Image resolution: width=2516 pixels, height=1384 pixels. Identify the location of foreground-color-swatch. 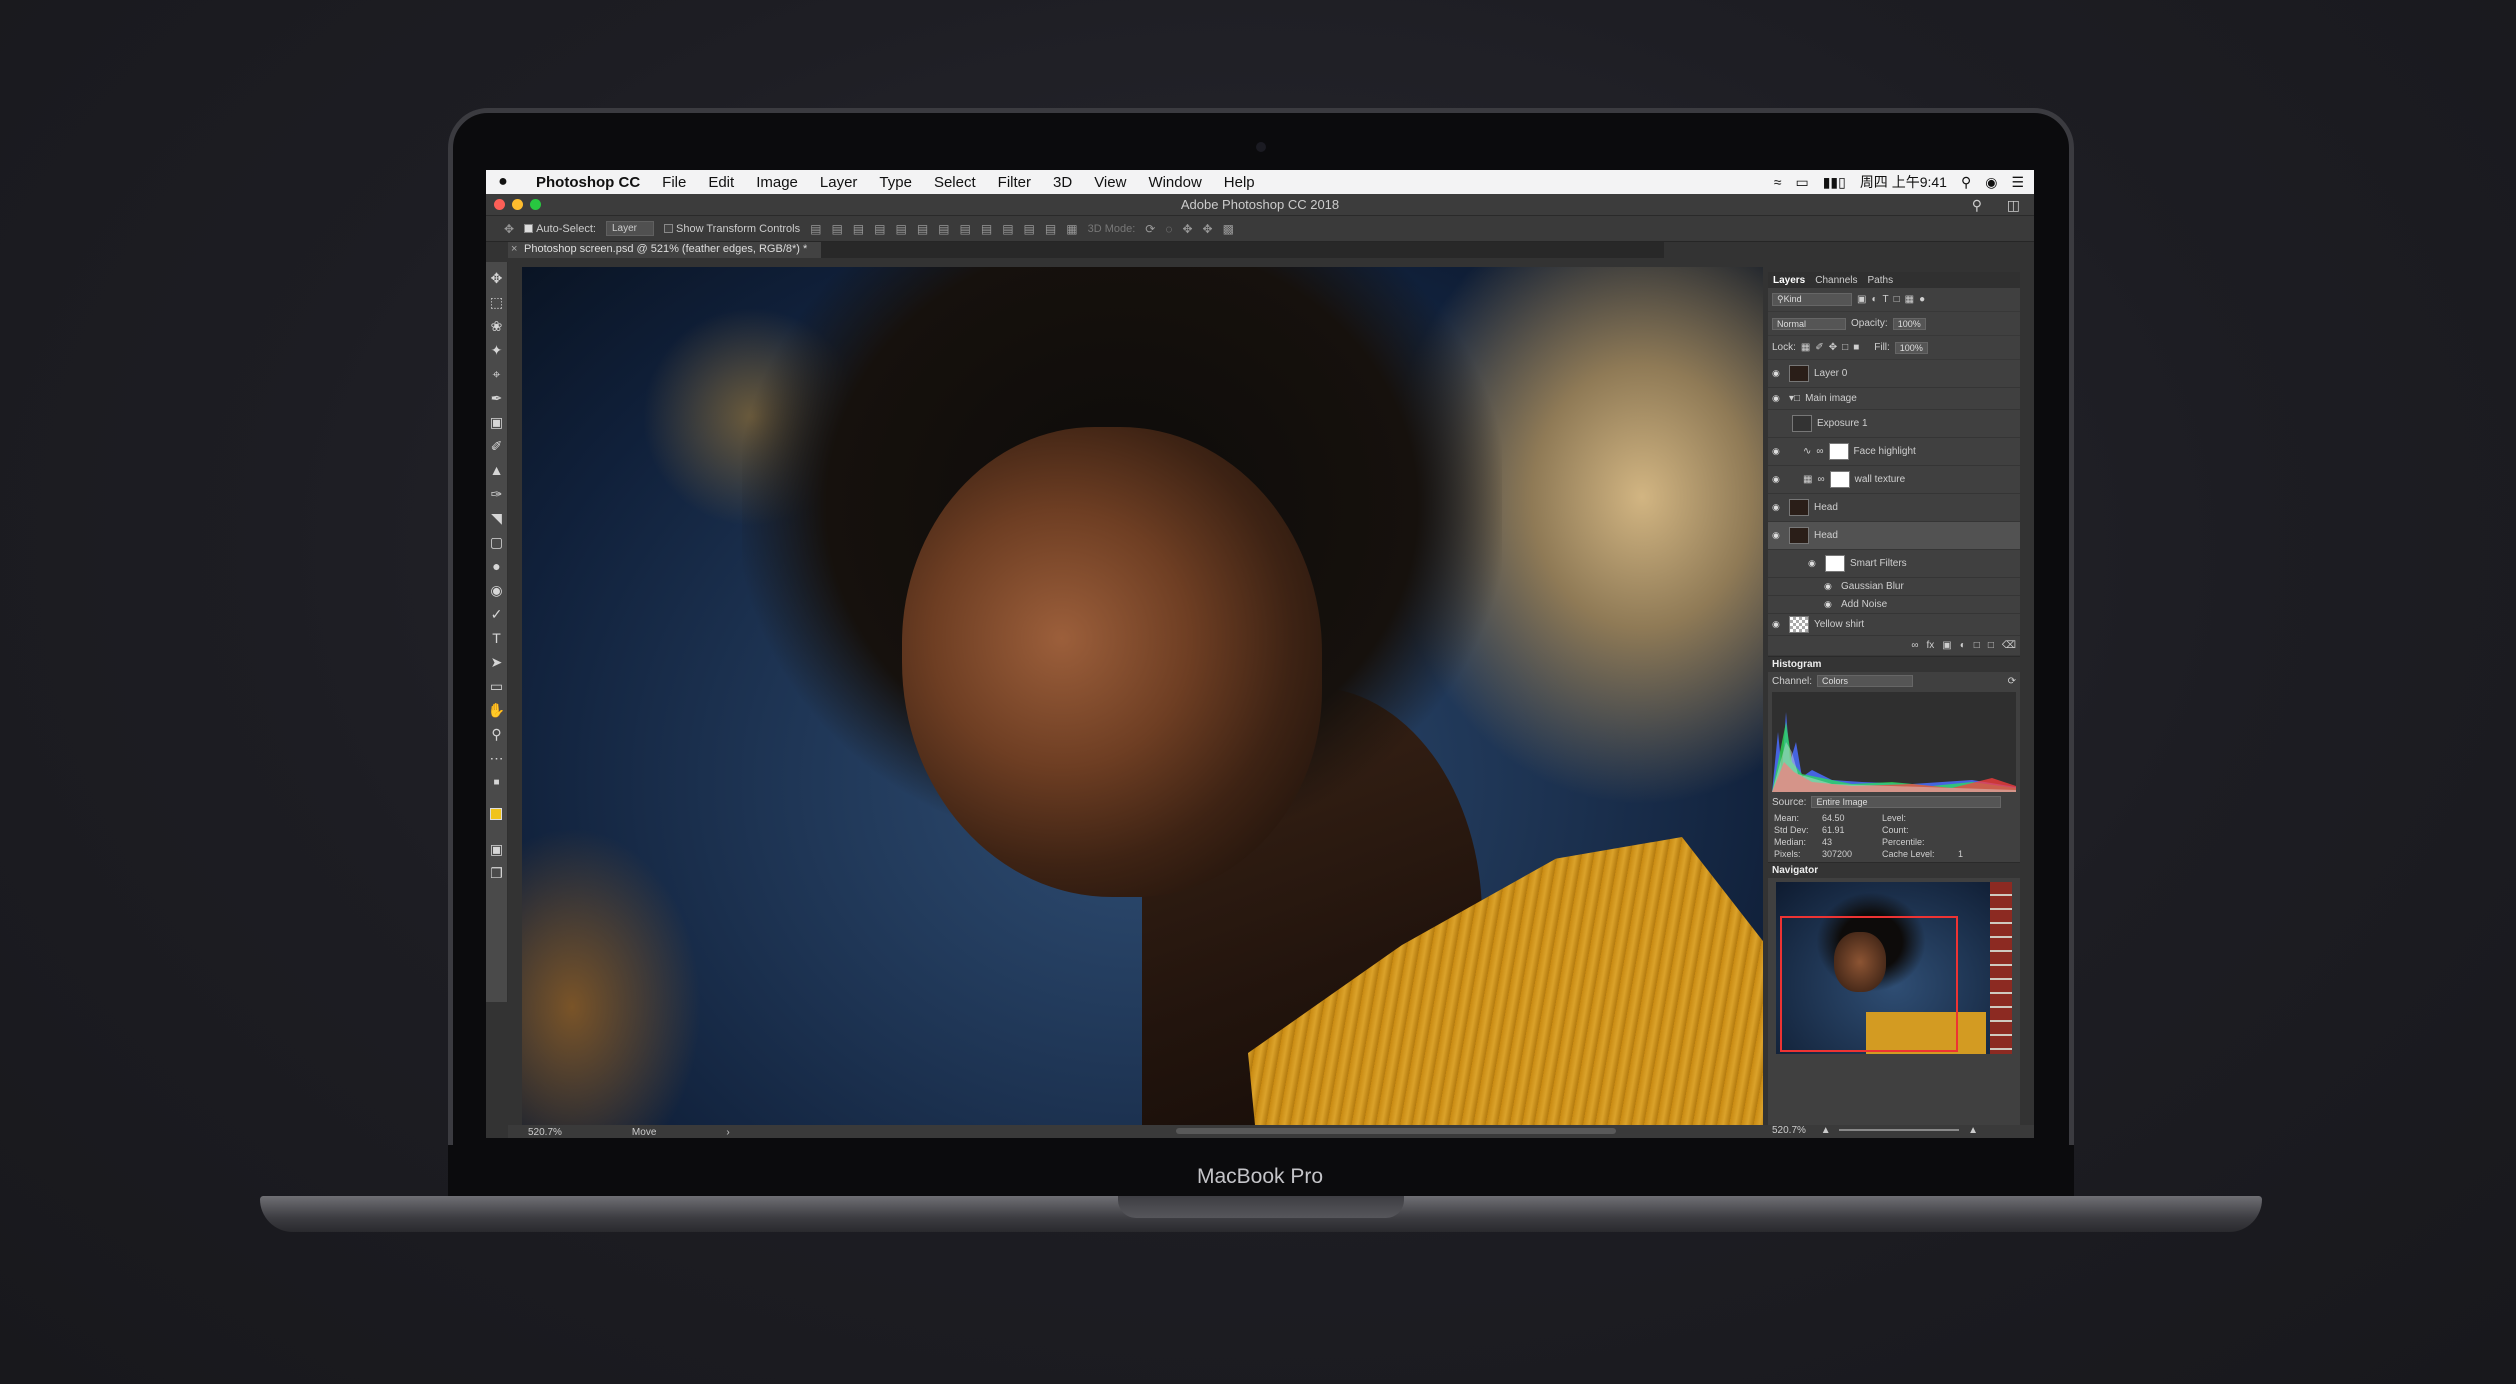
(495, 814).